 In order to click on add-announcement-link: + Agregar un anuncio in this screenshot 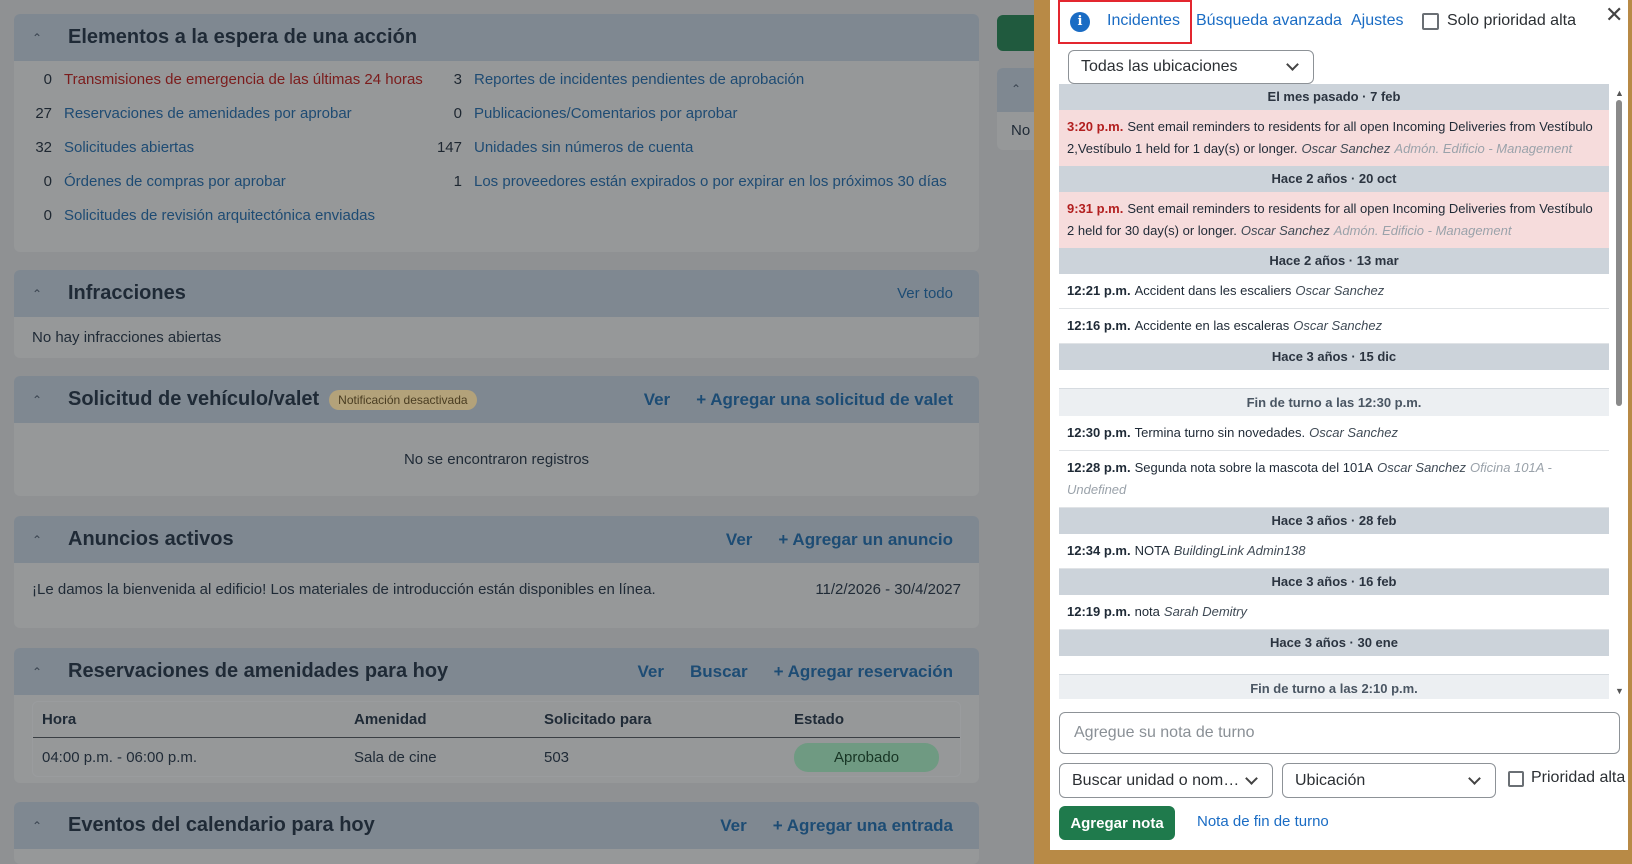, I will do `click(865, 540)`.